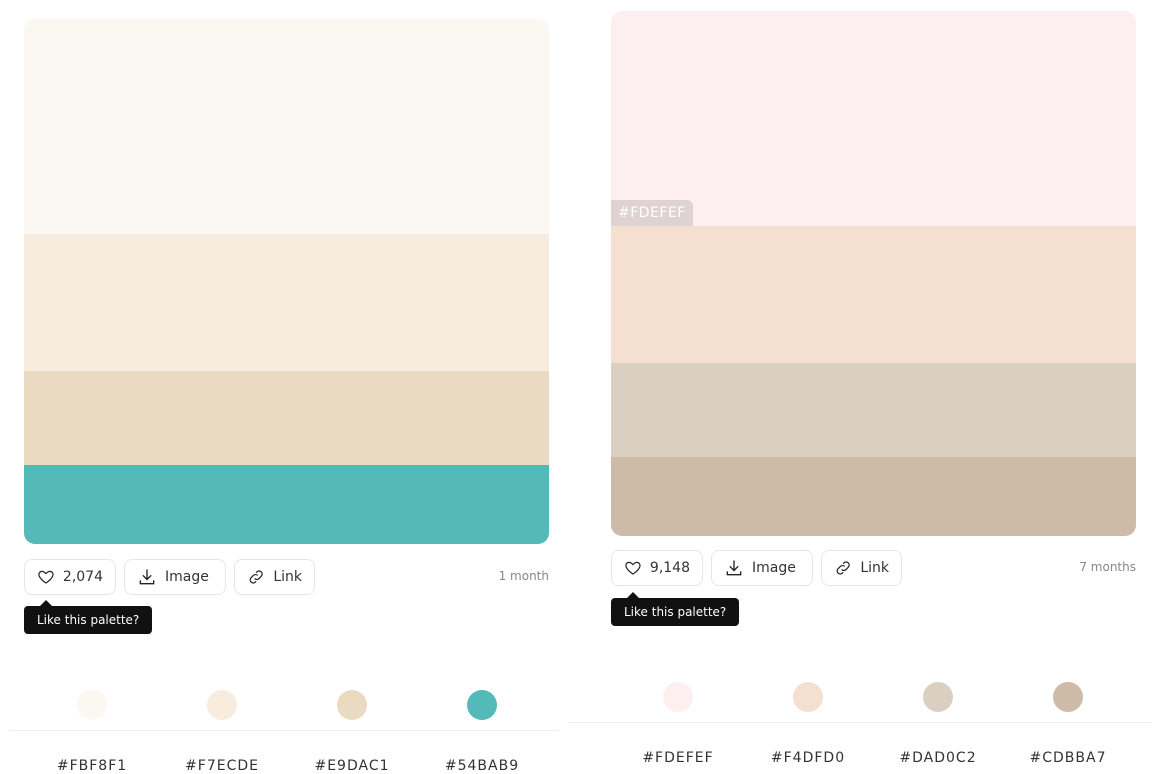  I want to click on swatch-item: #FBF8F1, so click(92, 722).